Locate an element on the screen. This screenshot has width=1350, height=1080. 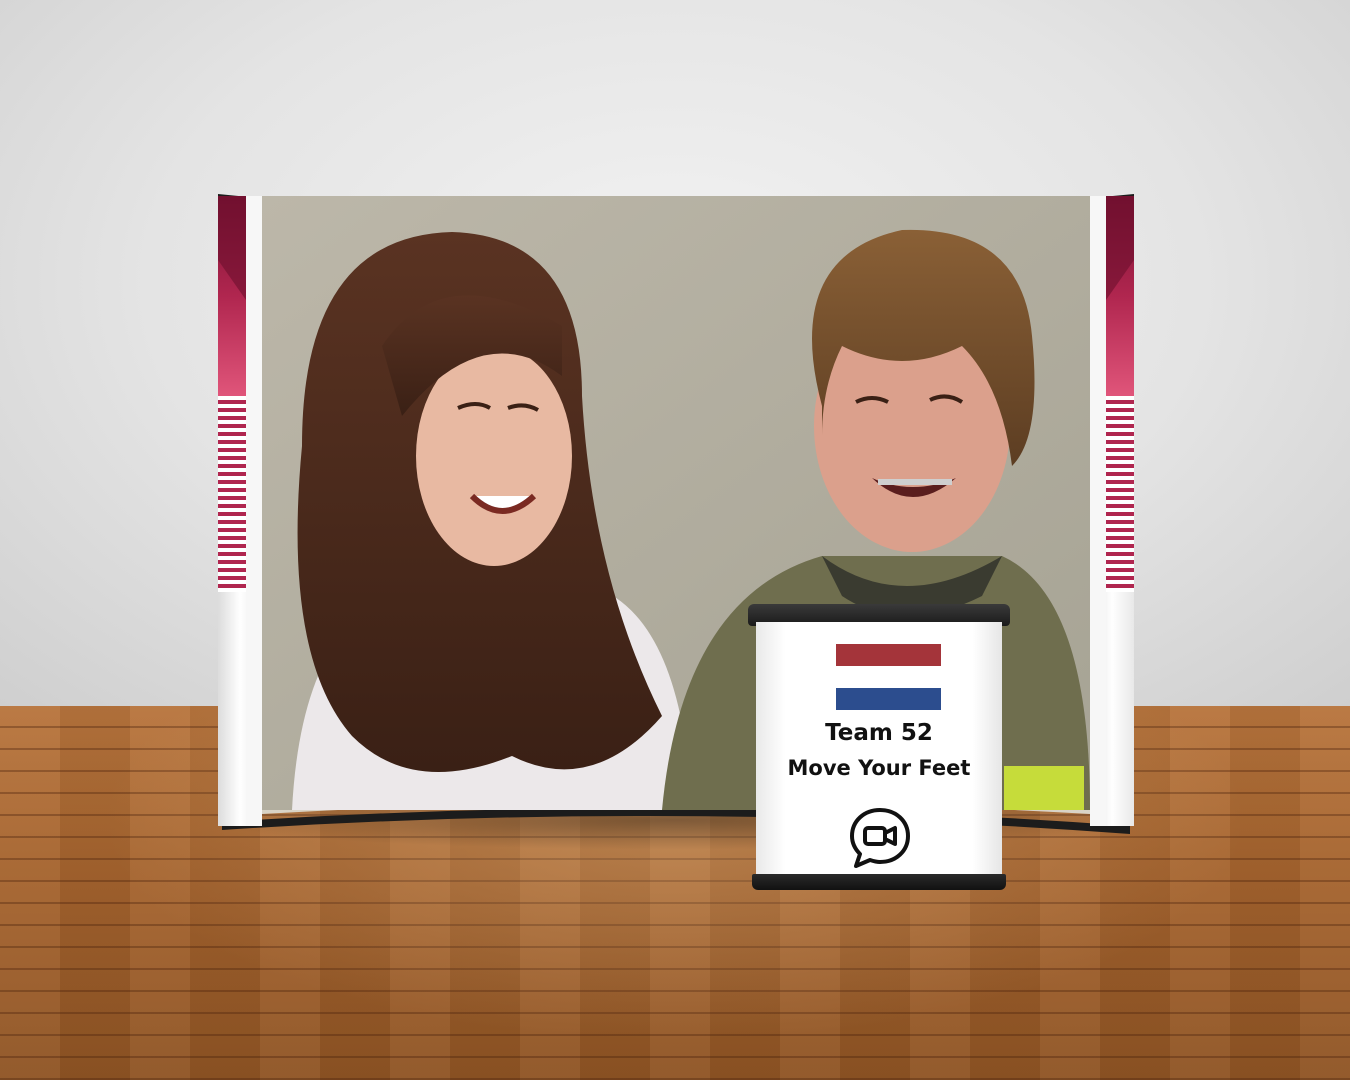
project-name: Move Your Feet is located at coordinates (879, 768).